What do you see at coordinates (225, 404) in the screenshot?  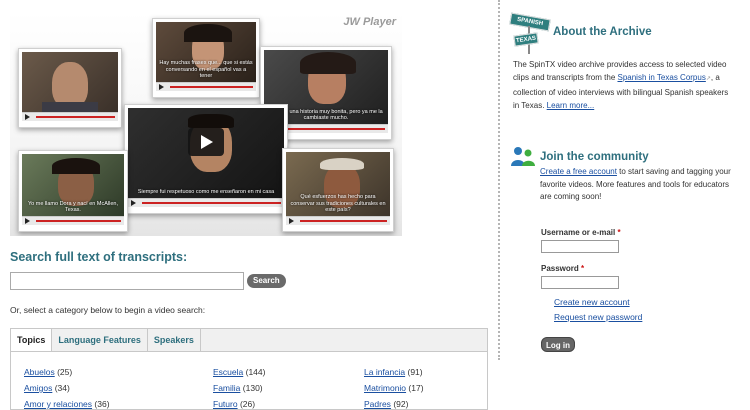 I see `category-link: Futuro` at bounding box center [225, 404].